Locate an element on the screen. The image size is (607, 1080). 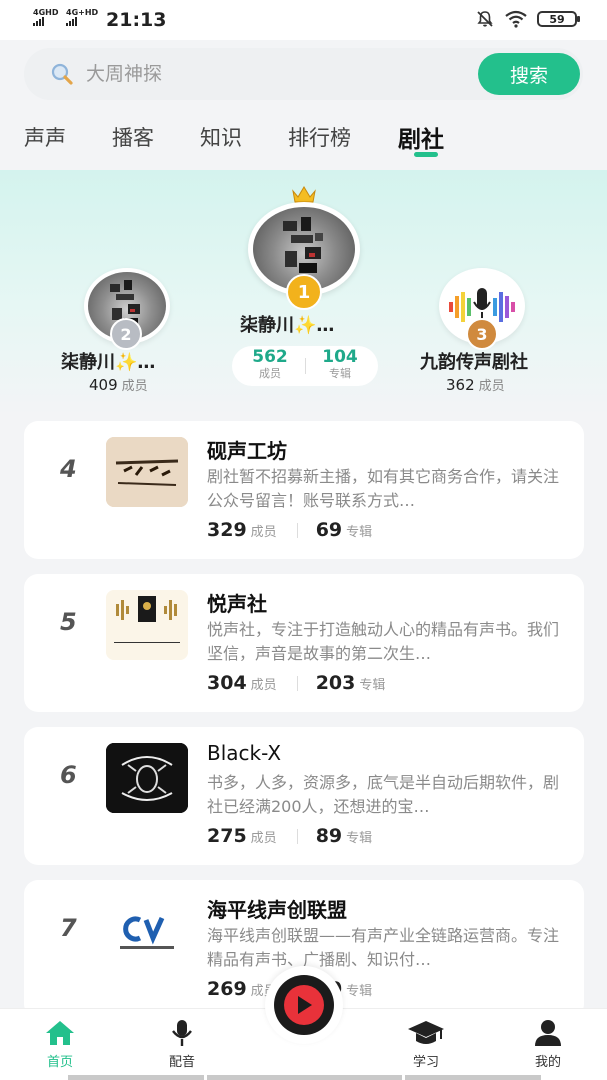
mute-bell-icon is located at coordinates (485, 19).